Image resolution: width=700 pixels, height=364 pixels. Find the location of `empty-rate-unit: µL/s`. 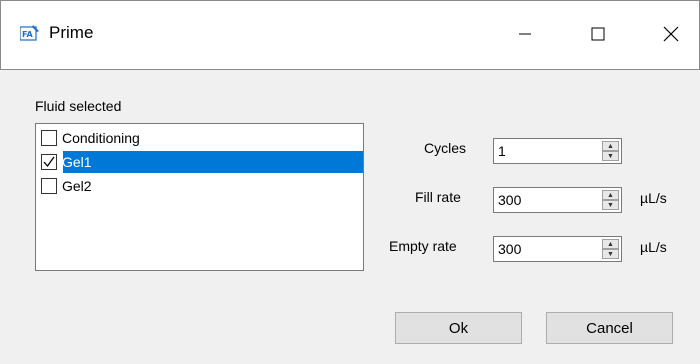

empty-rate-unit: µL/s is located at coordinates (653, 247).